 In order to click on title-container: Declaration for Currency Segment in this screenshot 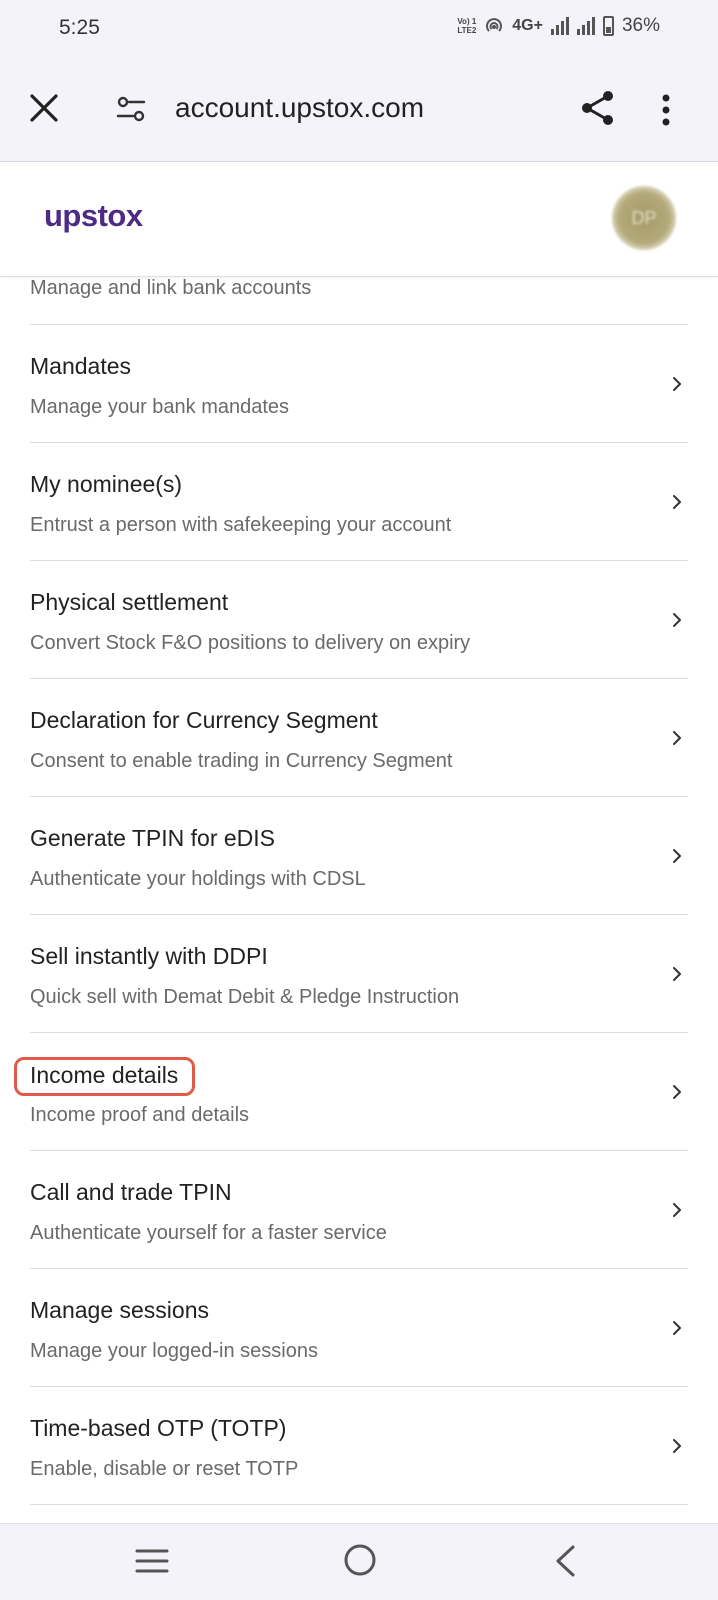, I will do `click(204, 720)`.